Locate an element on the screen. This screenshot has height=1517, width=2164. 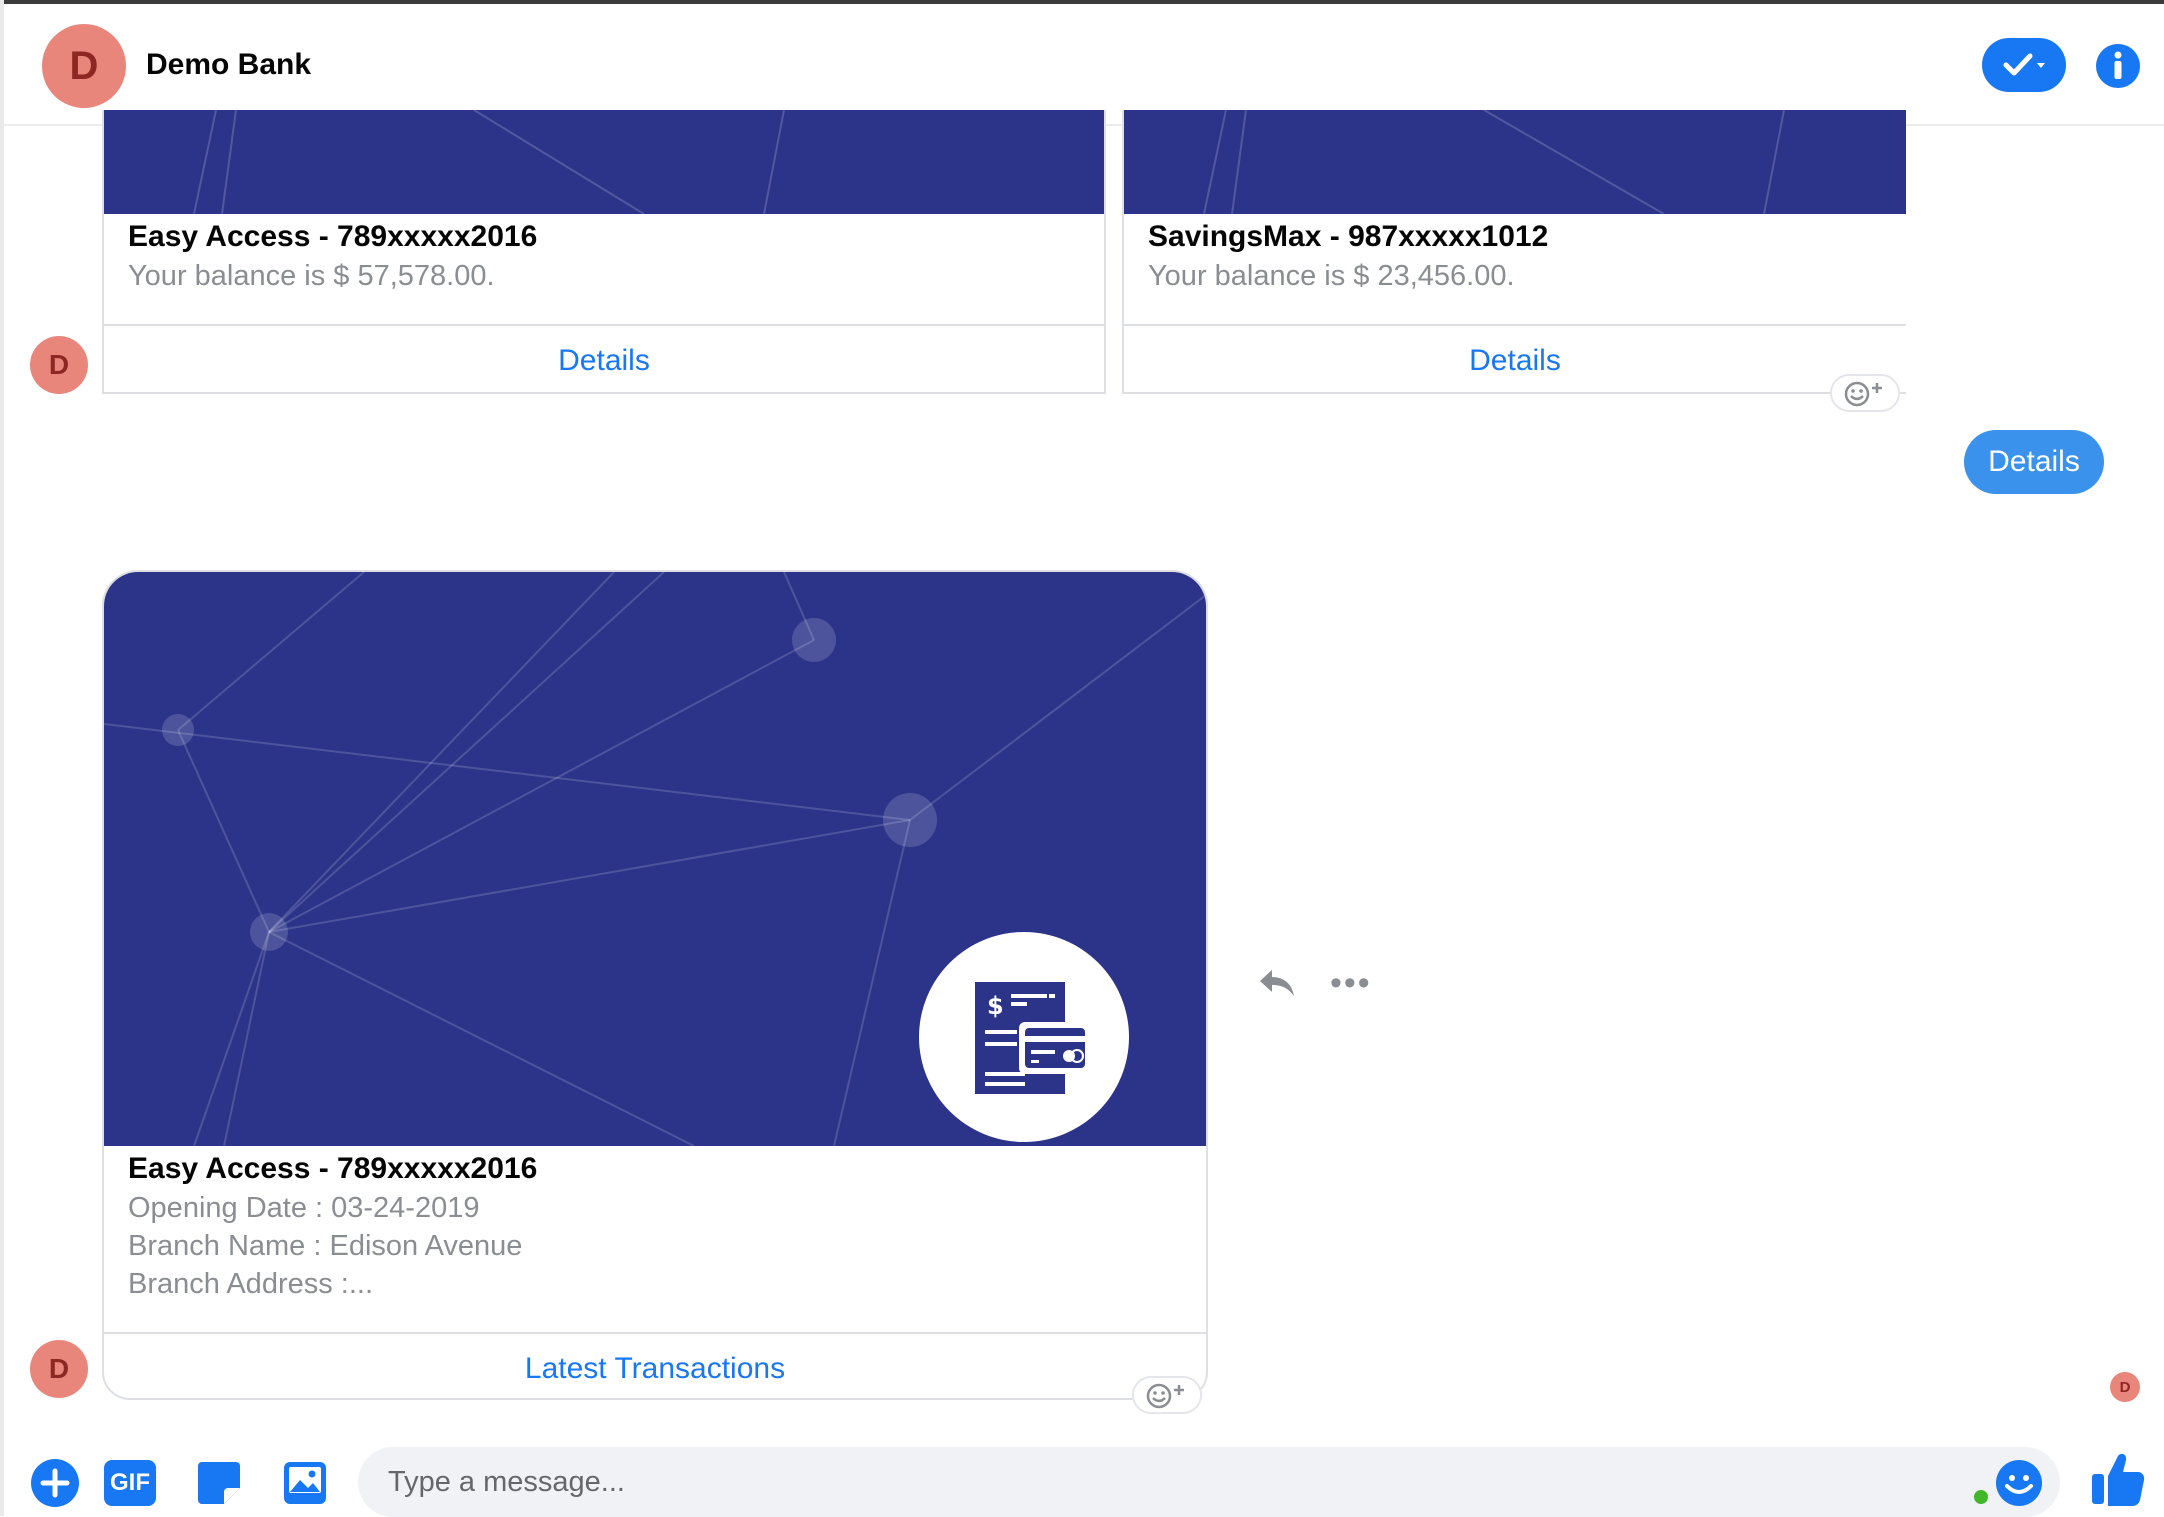
active-status-dot is located at coordinates (1981, 1497).